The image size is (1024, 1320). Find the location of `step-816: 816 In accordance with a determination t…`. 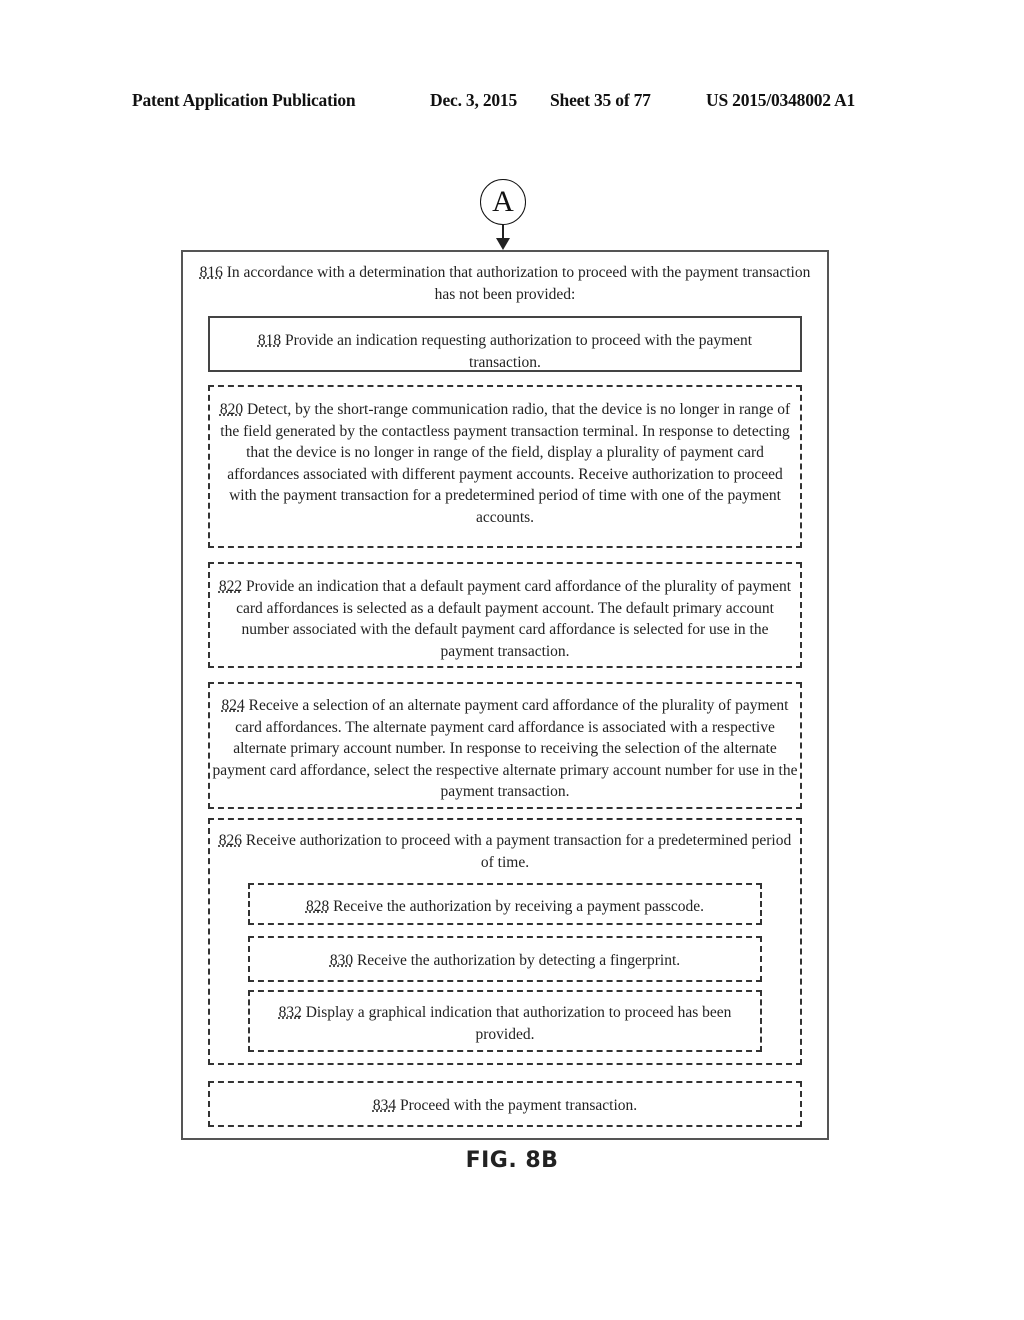

step-816: 816 In accordance with a determination t… is located at coordinates (505, 283).